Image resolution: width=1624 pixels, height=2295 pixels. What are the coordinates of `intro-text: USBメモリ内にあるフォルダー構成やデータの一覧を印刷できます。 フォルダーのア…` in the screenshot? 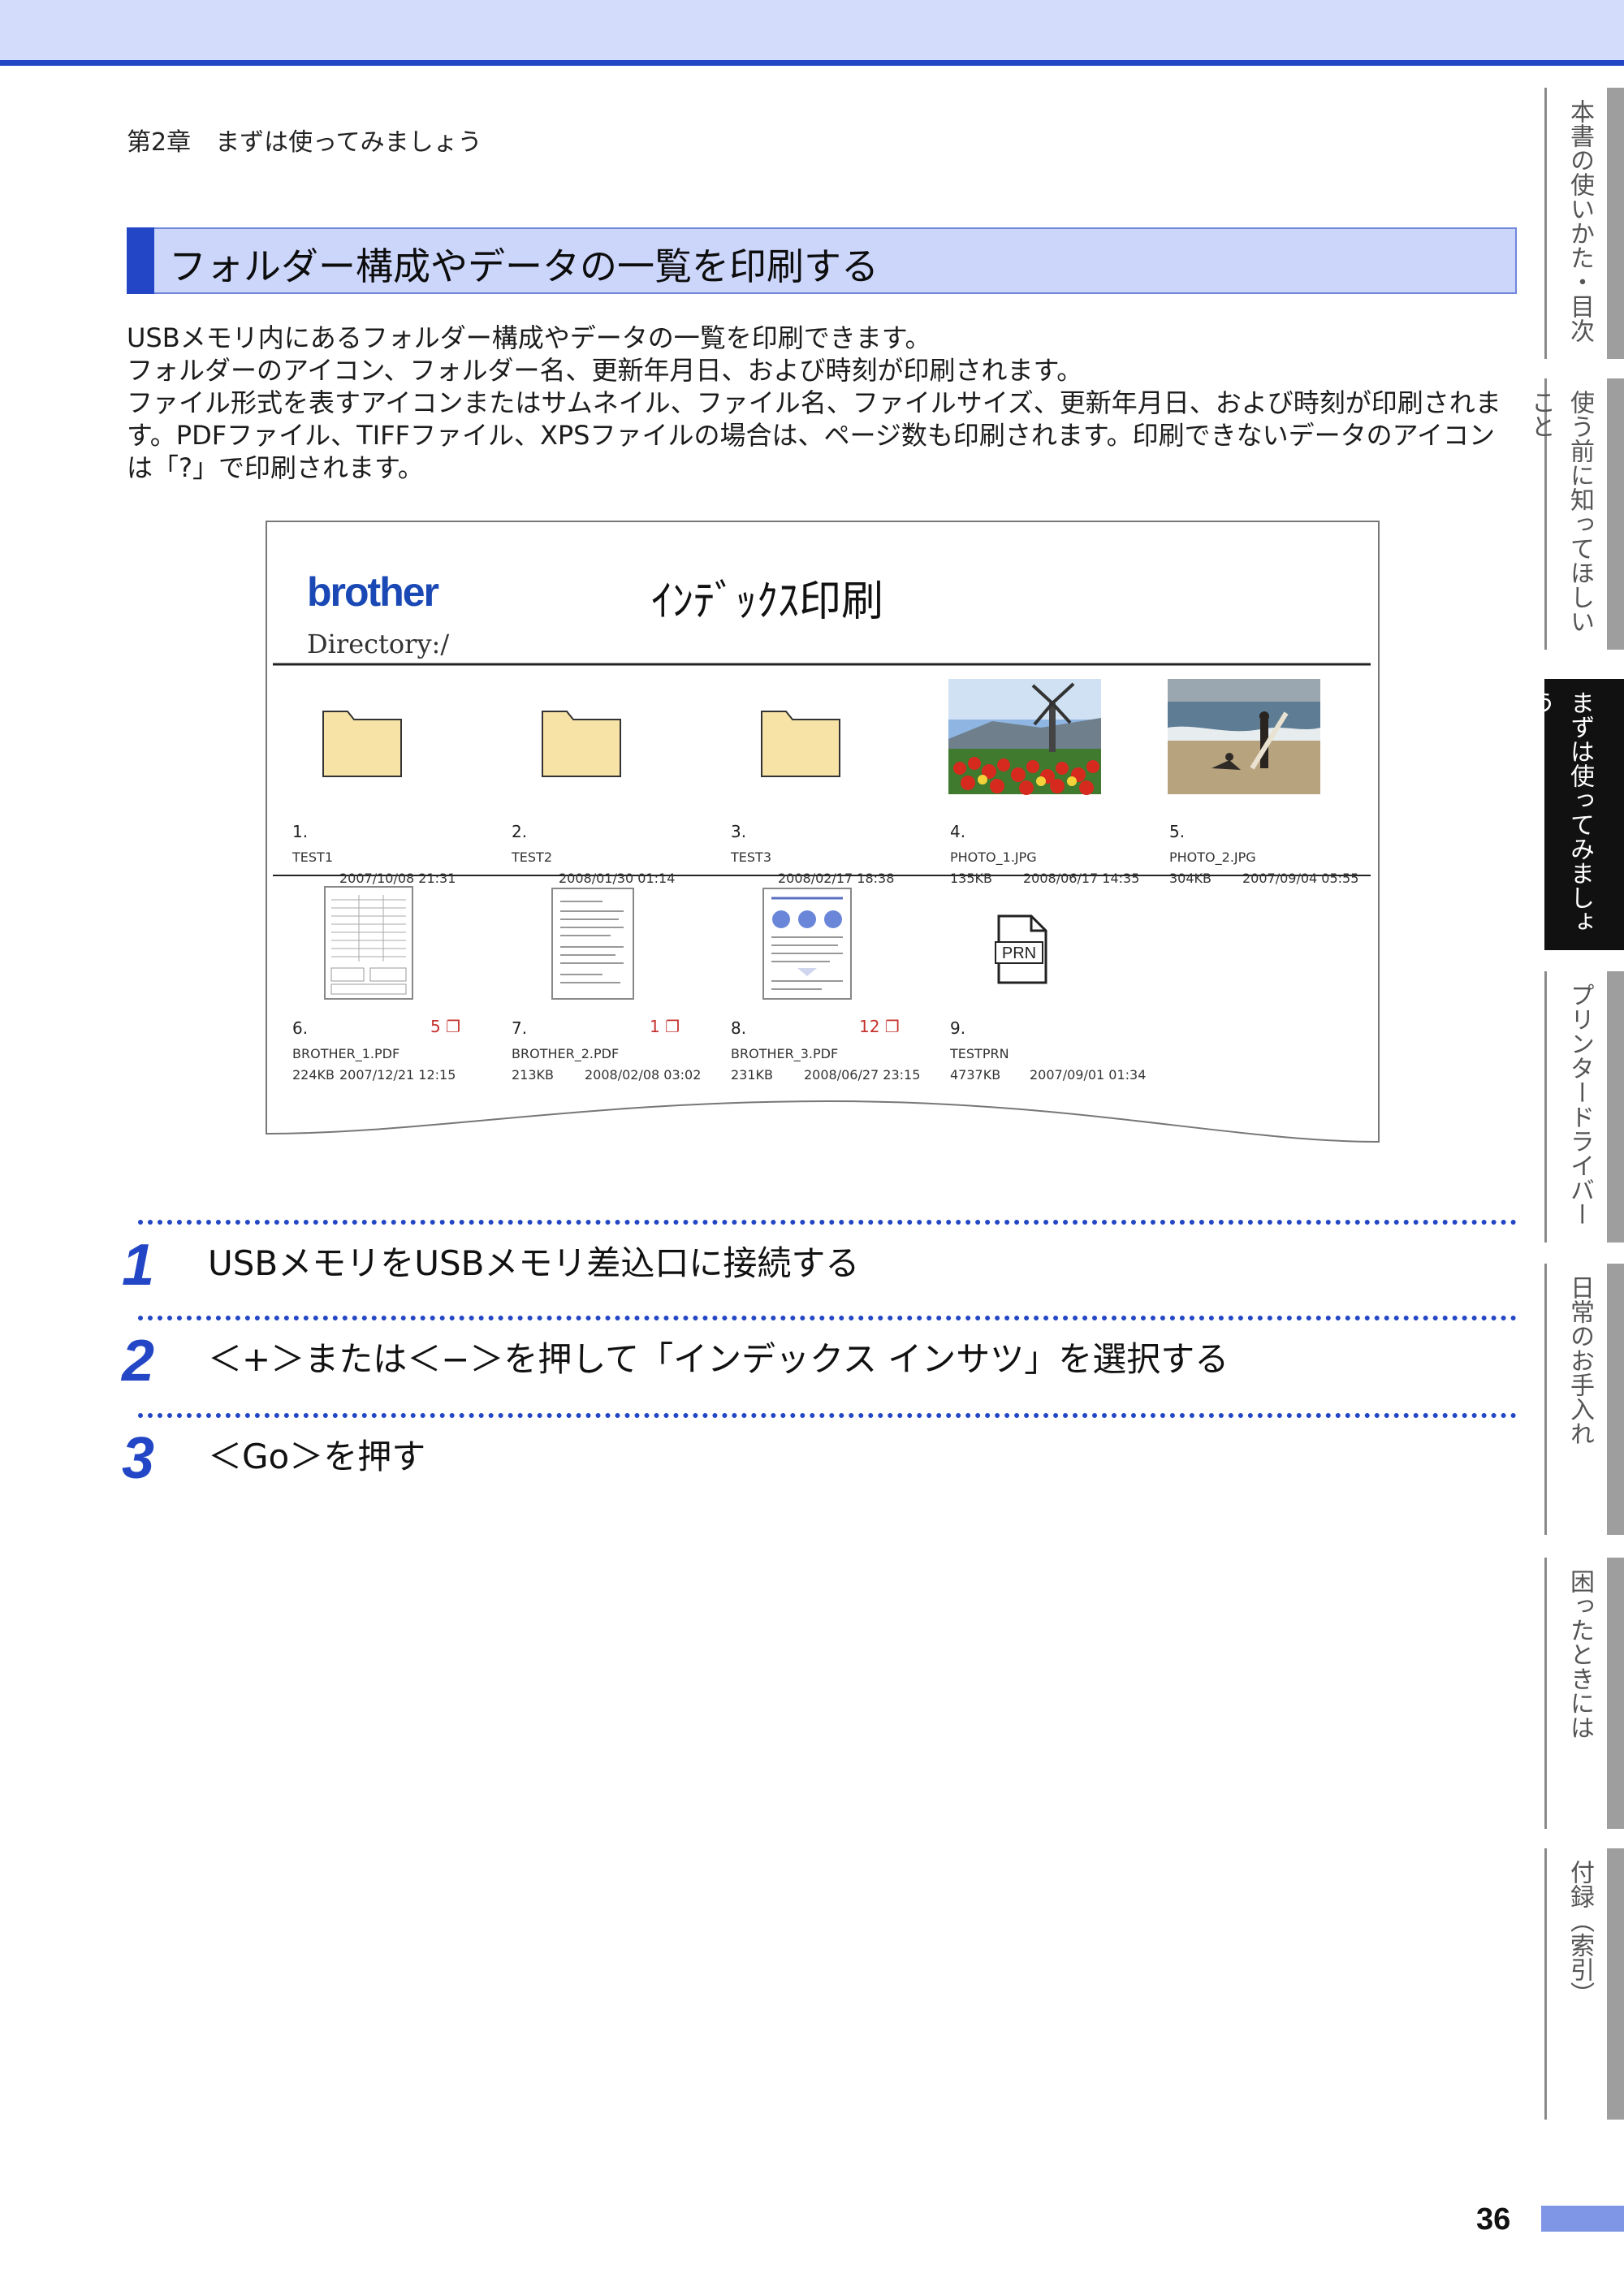 It's located at (822, 403).